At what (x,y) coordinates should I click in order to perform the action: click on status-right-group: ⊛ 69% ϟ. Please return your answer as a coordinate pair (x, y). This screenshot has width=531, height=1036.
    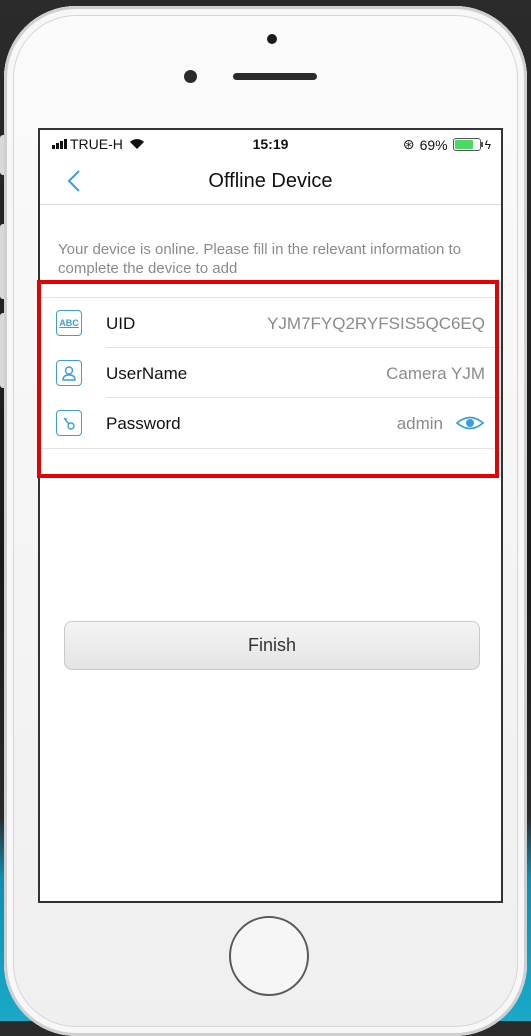
    Looking at the image, I should click on (447, 144).